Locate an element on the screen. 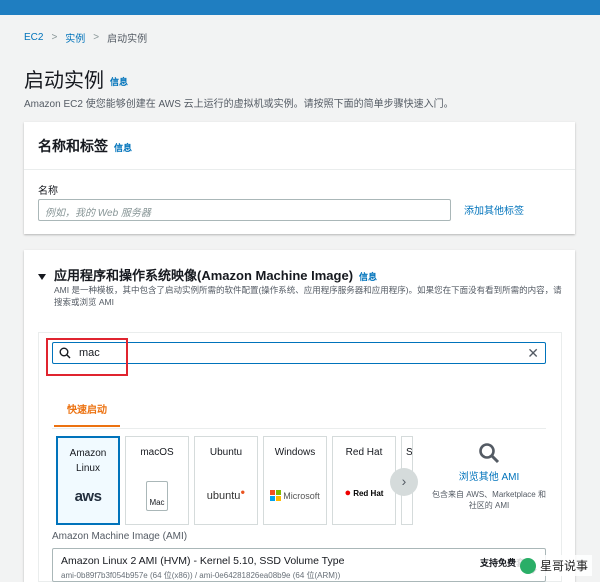  tile-label: S is located at coordinates (409, 452).